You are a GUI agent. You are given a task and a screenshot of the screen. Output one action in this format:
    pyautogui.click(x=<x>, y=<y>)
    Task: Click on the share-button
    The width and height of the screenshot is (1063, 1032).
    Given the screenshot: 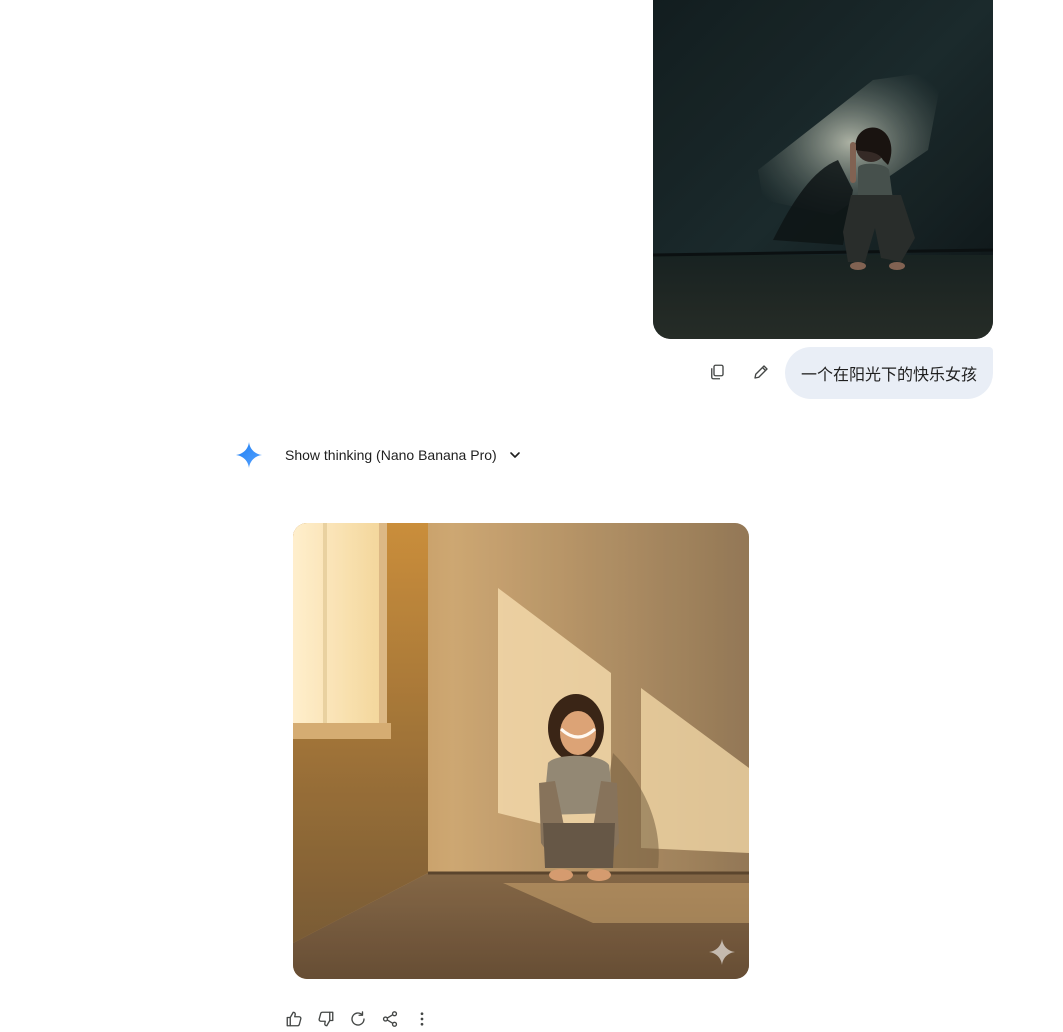 What is the action you would take?
    pyautogui.click(x=390, y=1017)
    